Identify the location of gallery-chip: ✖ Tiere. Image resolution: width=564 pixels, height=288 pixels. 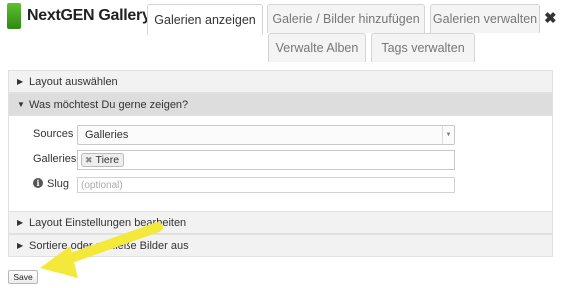
(103, 160).